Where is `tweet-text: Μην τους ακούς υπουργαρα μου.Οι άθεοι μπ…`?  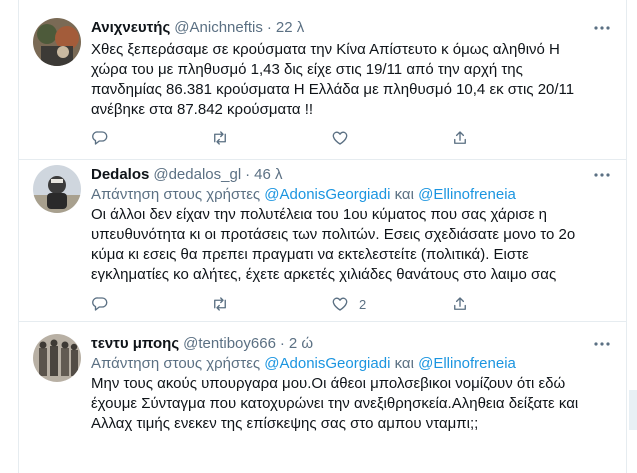 tweet-text: Μην τους ακούς υπουργαρα μου.Οι άθεοι μπ… is located at coordinates (335, 403).